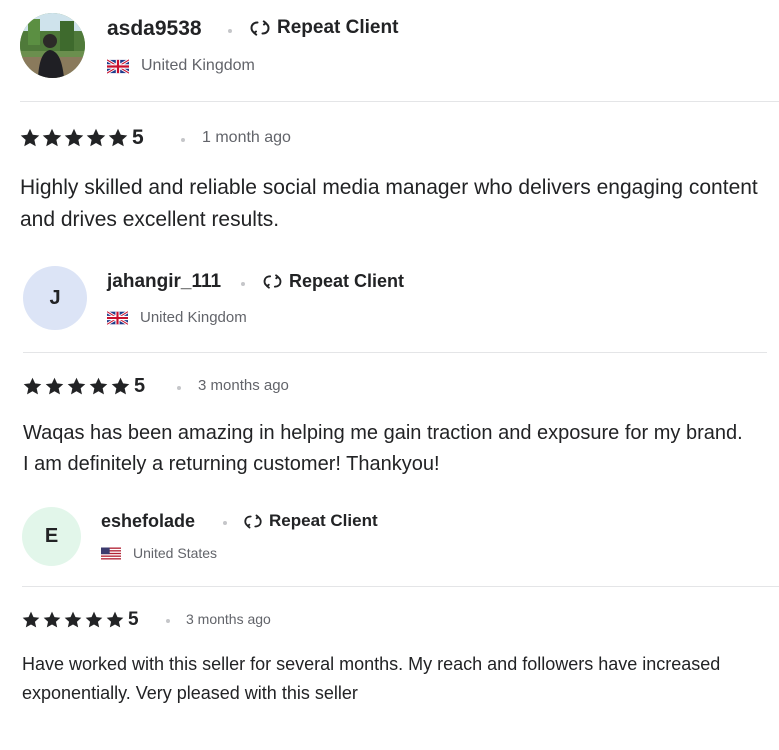  I want to click on review-time: 3 months ago, so click(228, 619).